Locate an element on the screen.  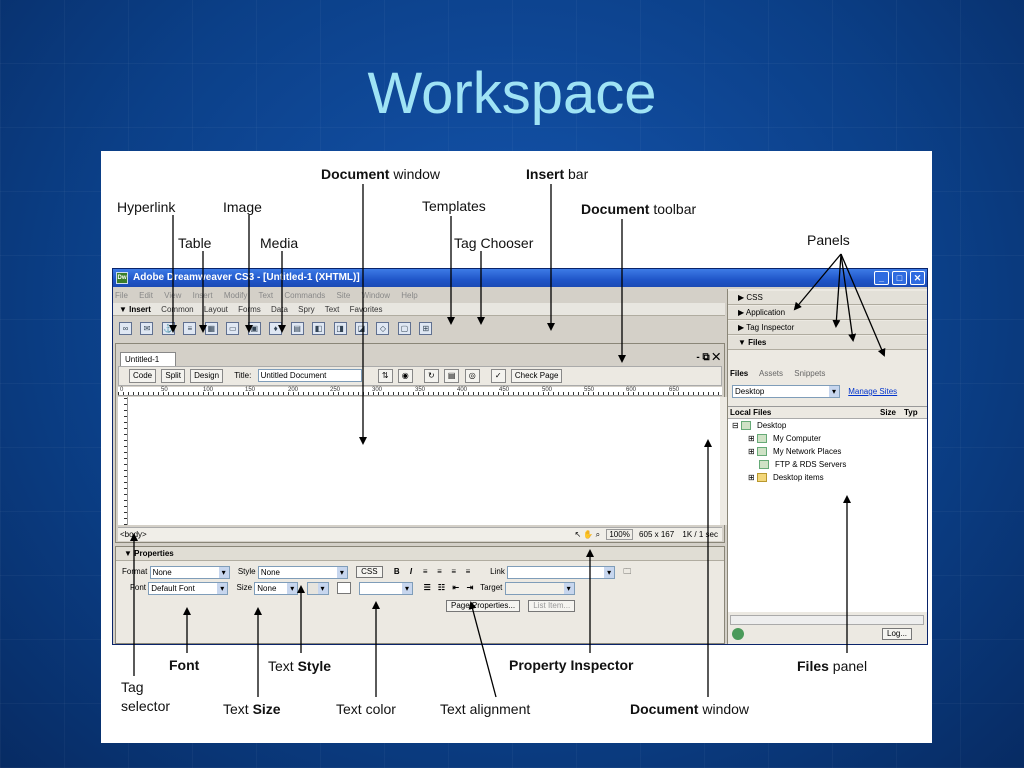
align-center-icon: ≡ is located at coordinates (439, 572).